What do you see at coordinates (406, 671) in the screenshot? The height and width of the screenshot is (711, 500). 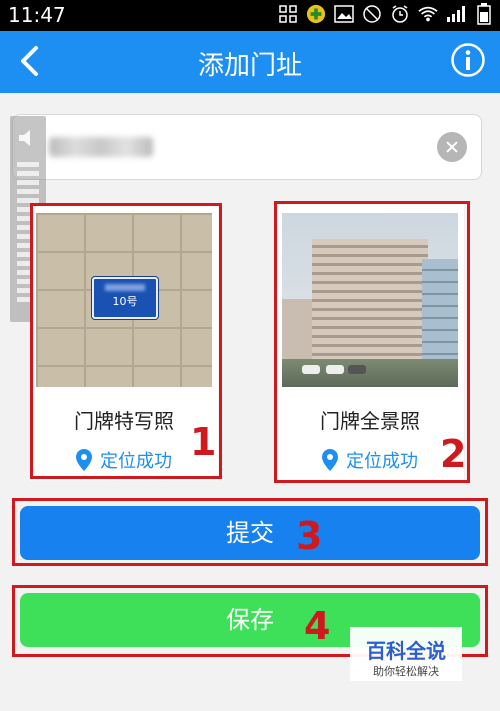 I see `watermark-subtitle: 助你轻松解决` at bounding box center [406, 671].